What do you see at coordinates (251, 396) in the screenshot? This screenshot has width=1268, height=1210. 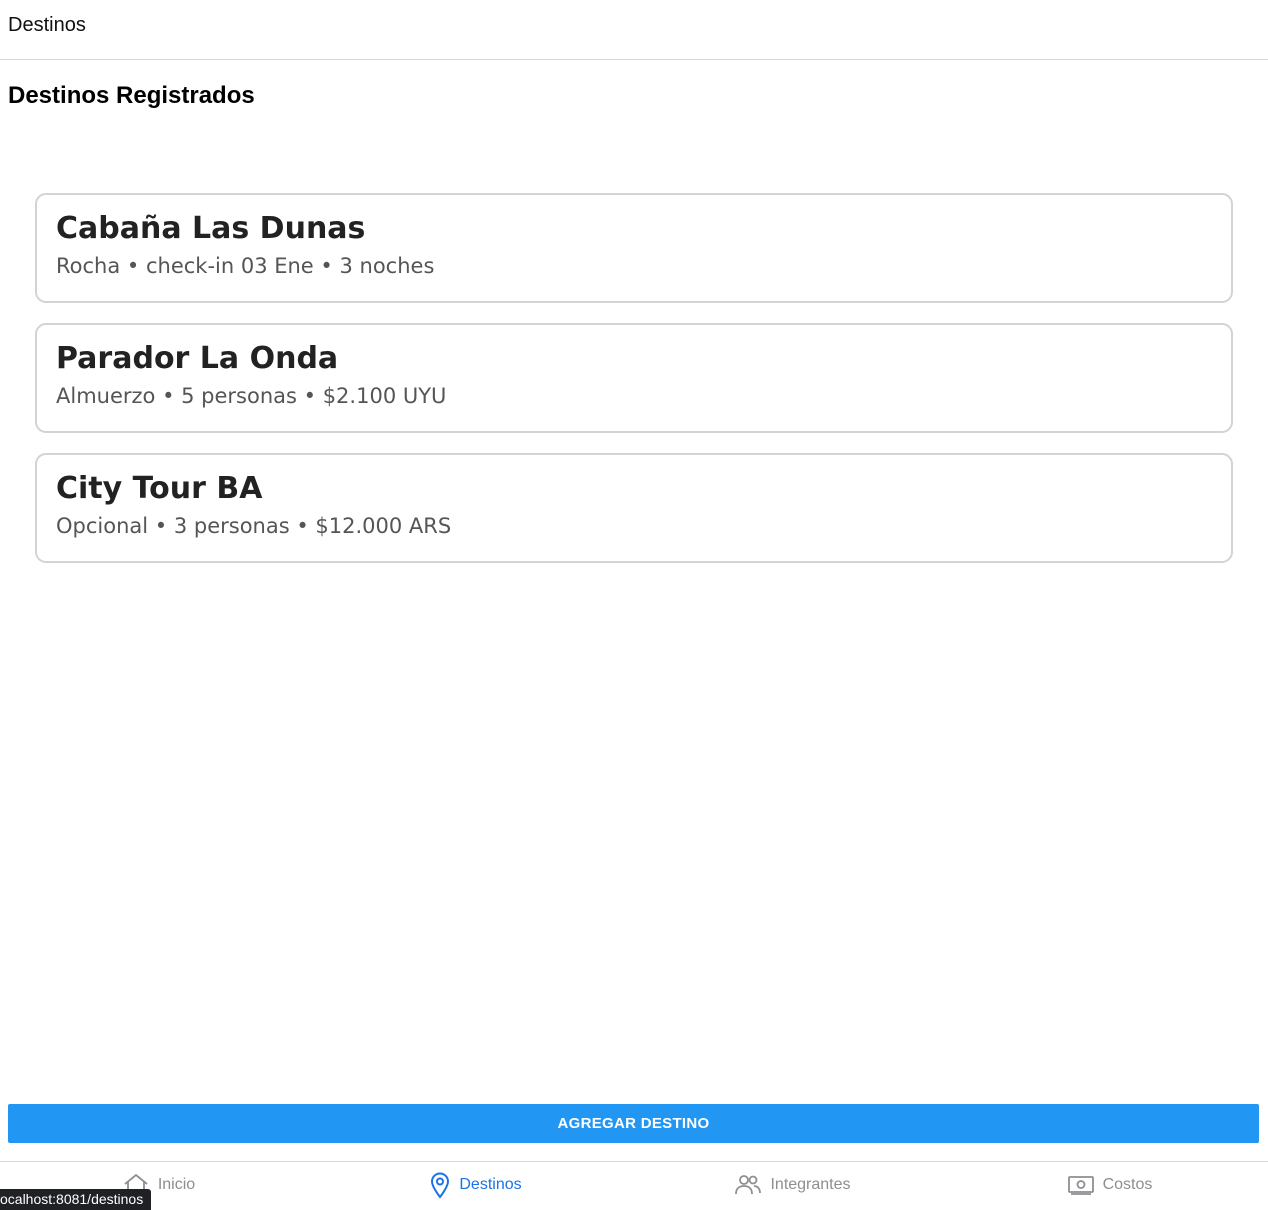 I see `destination-details: Almuerzo • 5 personas • $2.100 UYU` at bounding box center [251, 396].